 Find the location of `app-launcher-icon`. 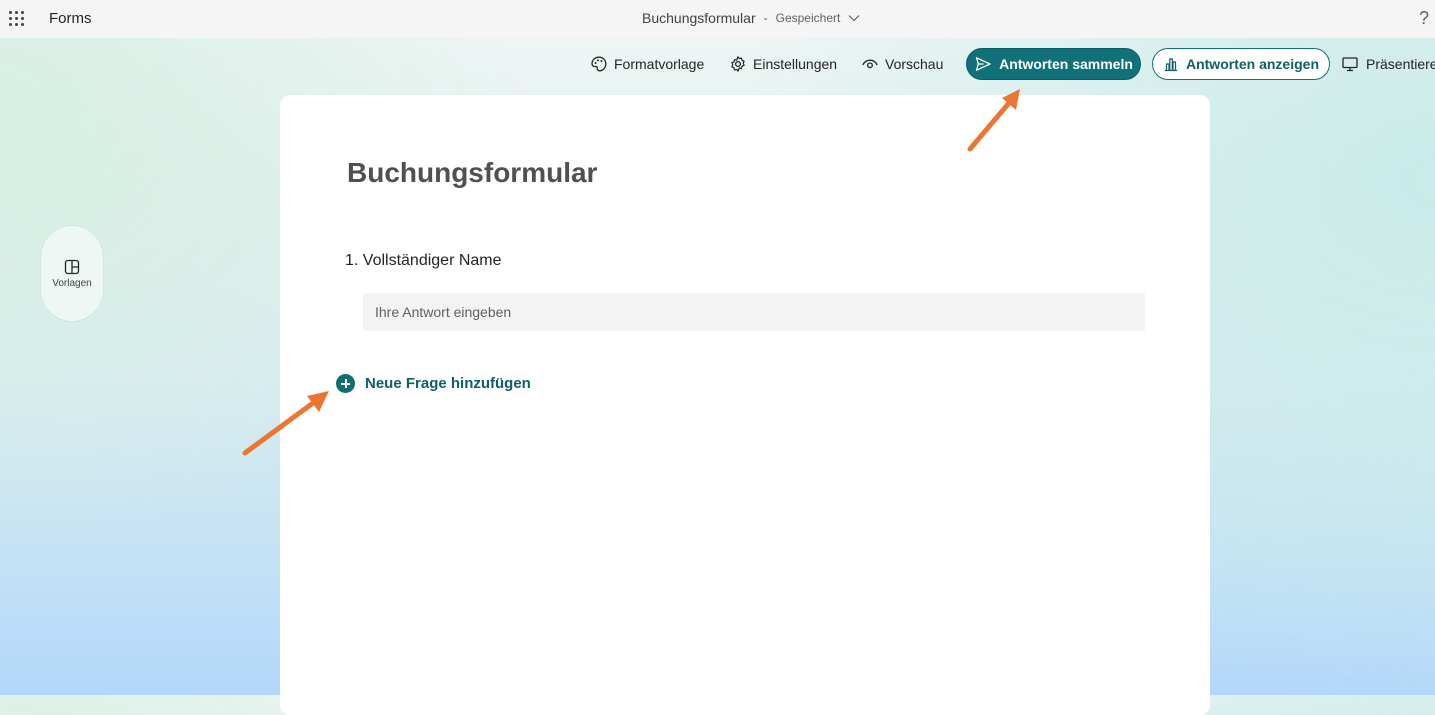

app-launcher-icon is located at coordinates (17, 19).